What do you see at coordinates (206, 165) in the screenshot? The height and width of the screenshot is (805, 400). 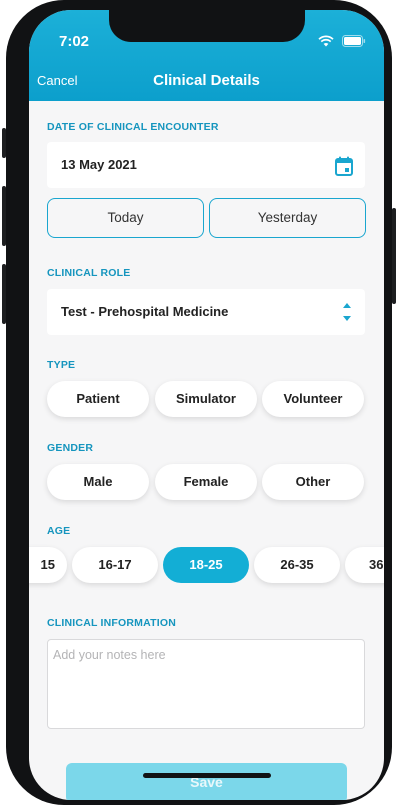 I see `encounter-date-field: 13 May 2021` at bounding box center [206, 165].